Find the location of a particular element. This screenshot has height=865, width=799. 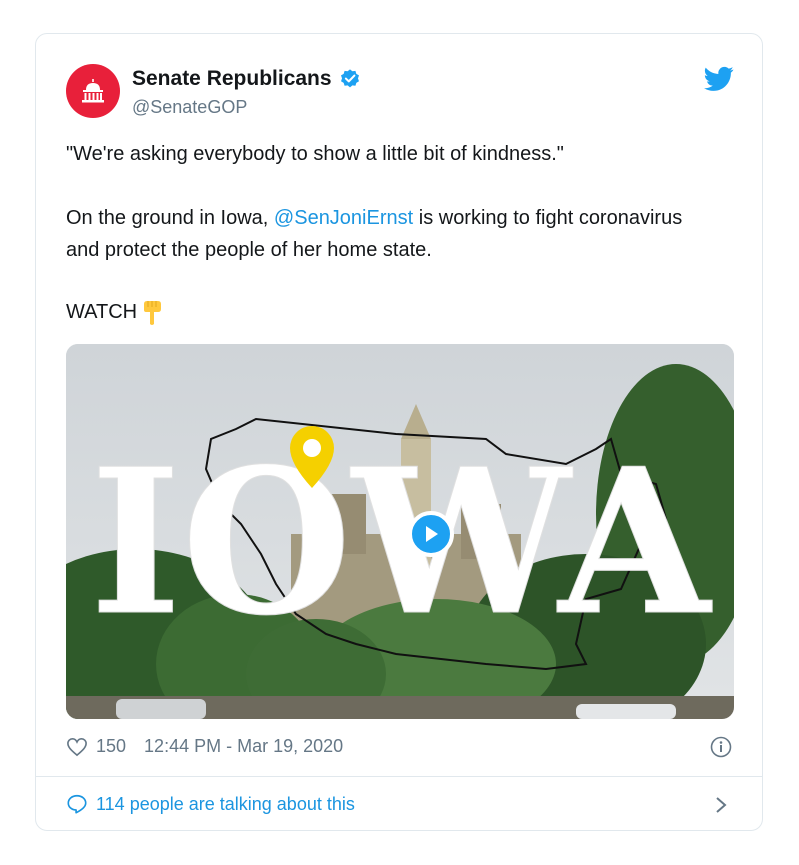

pointing-down-emoji is located at coordinates (153, 313).